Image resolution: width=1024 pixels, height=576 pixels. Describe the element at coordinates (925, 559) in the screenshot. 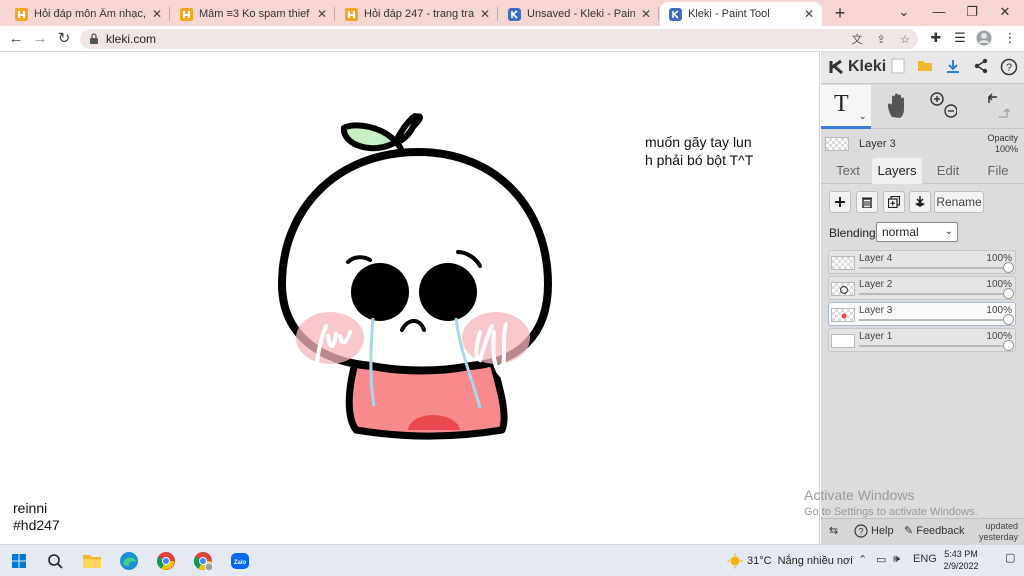

I see `language-indicator: ENG` at that location.